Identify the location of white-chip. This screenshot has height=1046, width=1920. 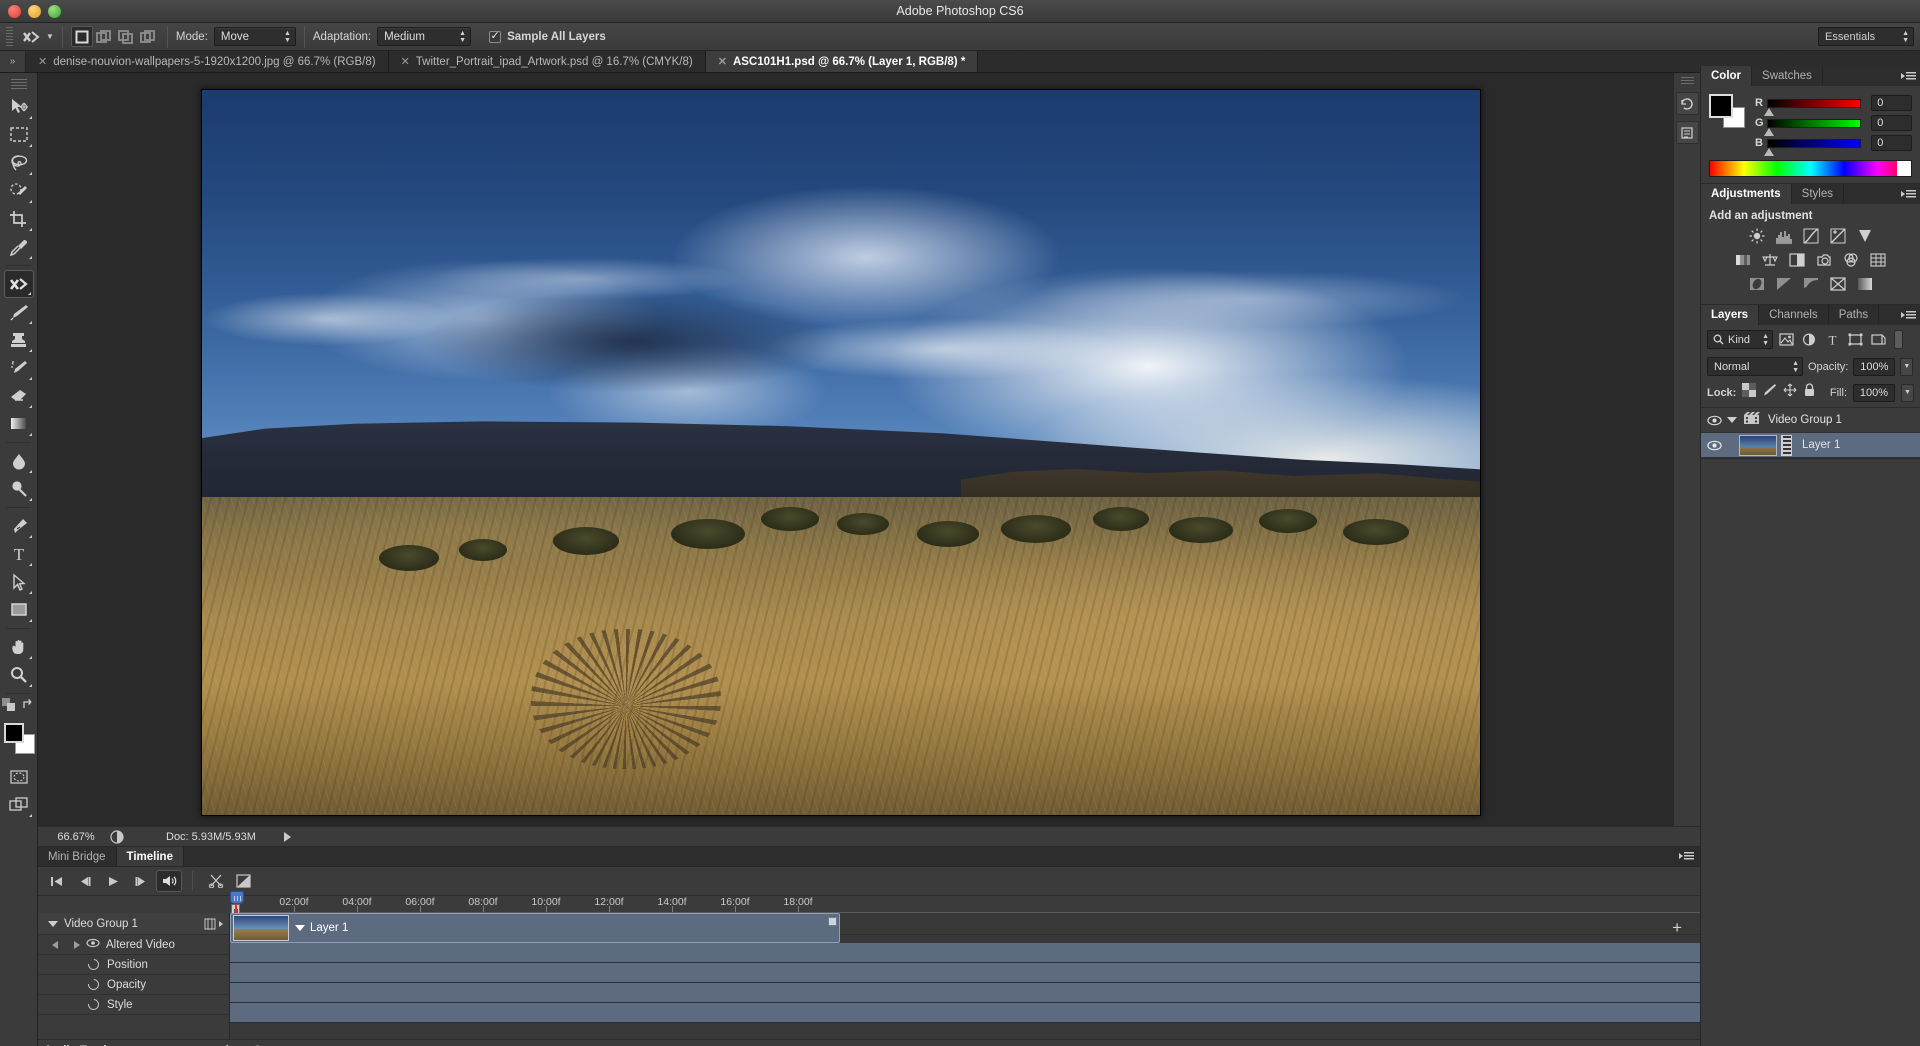
(1904, 168).